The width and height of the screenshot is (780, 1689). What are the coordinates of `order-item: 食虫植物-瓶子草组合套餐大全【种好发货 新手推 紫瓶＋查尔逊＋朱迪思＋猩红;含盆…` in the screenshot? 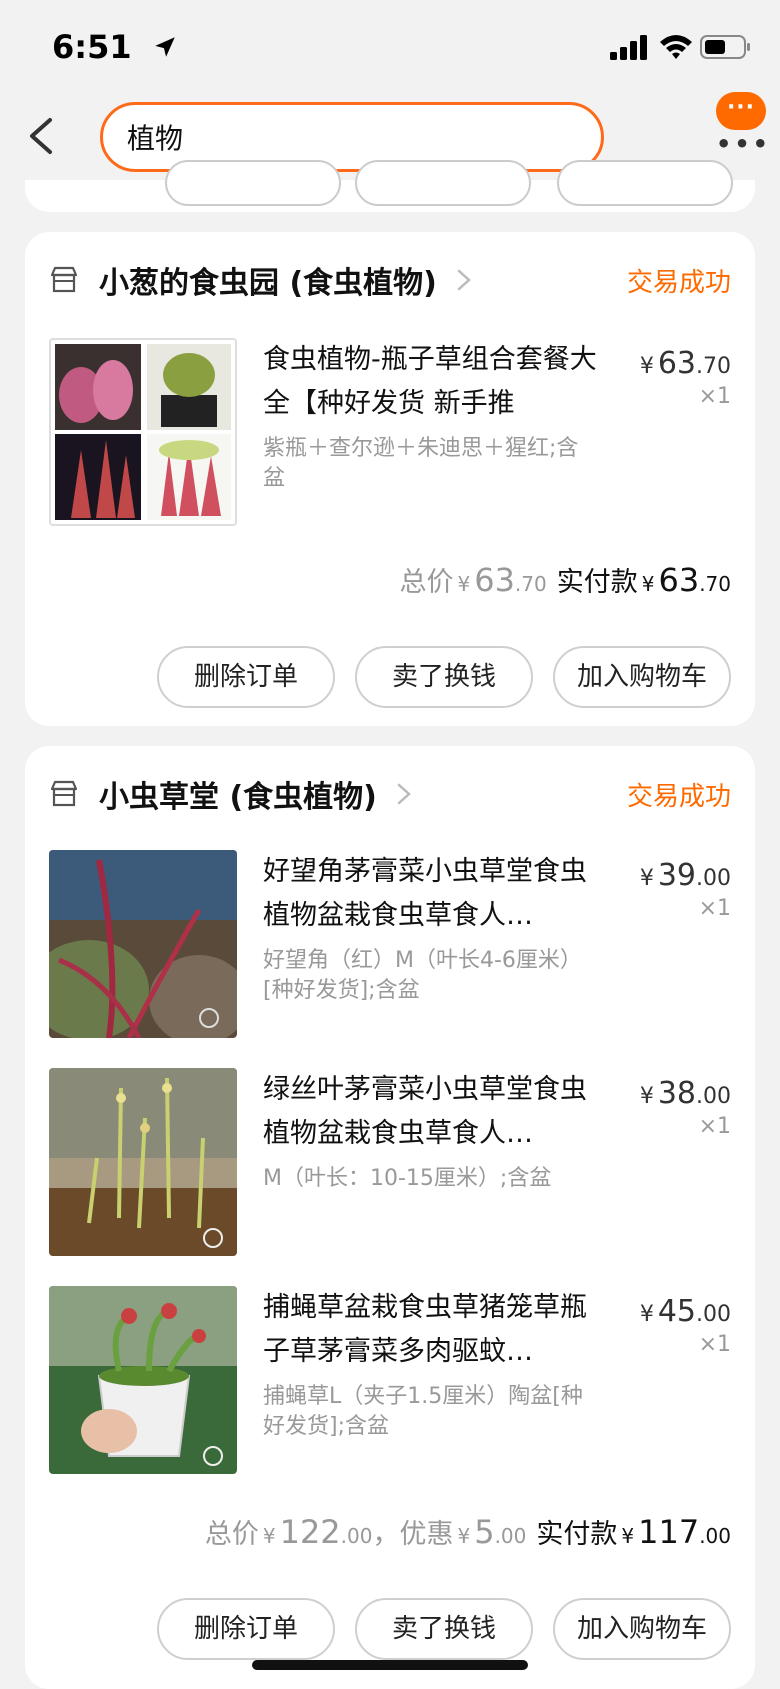 It's located at (394, 433).